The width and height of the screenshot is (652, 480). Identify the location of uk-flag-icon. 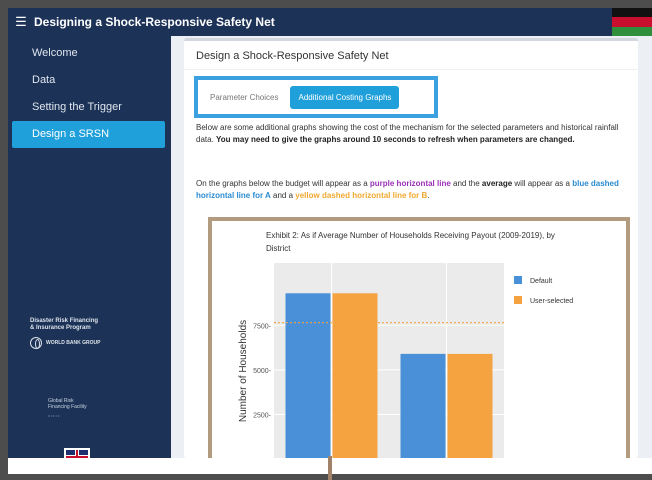
(77, 454).